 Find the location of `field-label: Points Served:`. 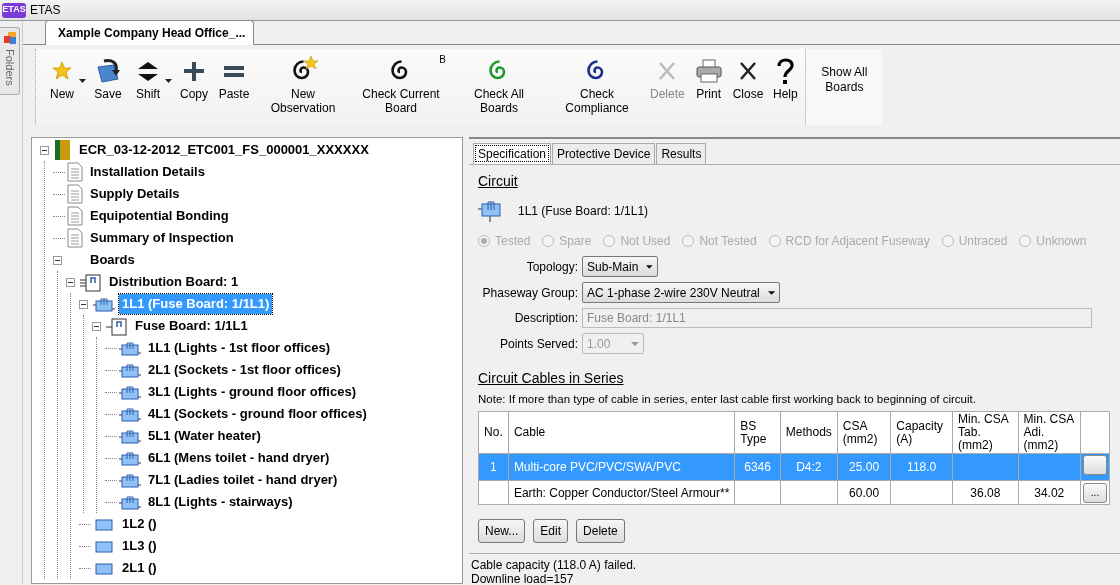

field-label: Points Served: is located at coordinates (538, 344).